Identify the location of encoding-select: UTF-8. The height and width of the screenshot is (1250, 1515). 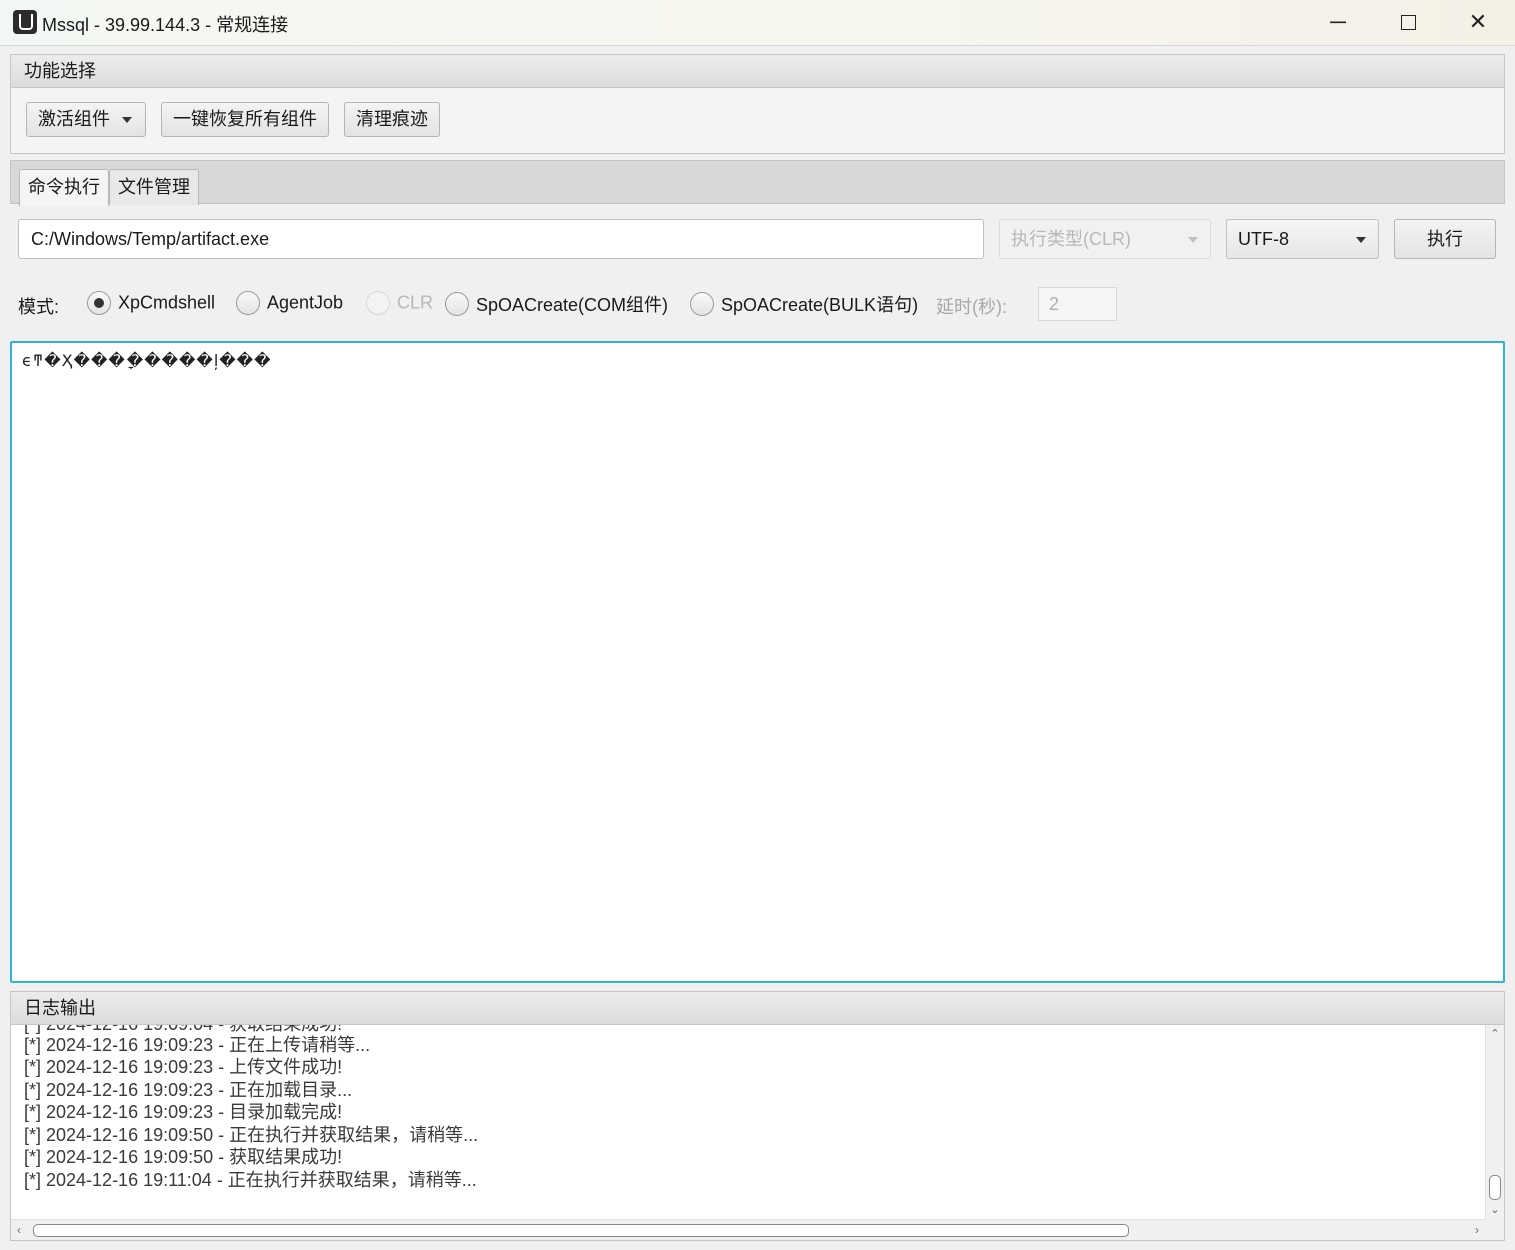
(1302, 239).